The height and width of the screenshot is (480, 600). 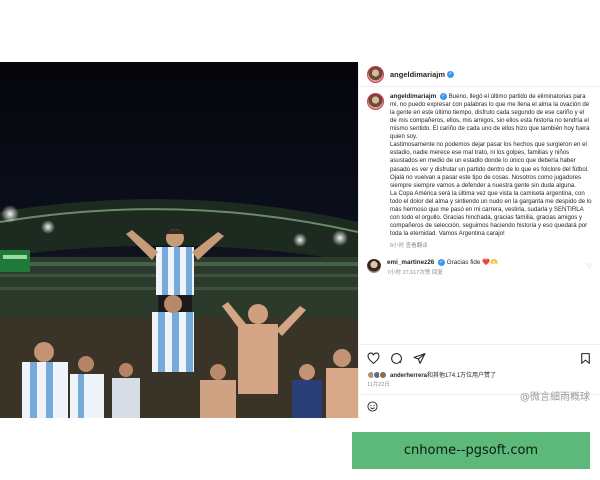 I want to click on emoji-icon, so click(x=372, y=406).